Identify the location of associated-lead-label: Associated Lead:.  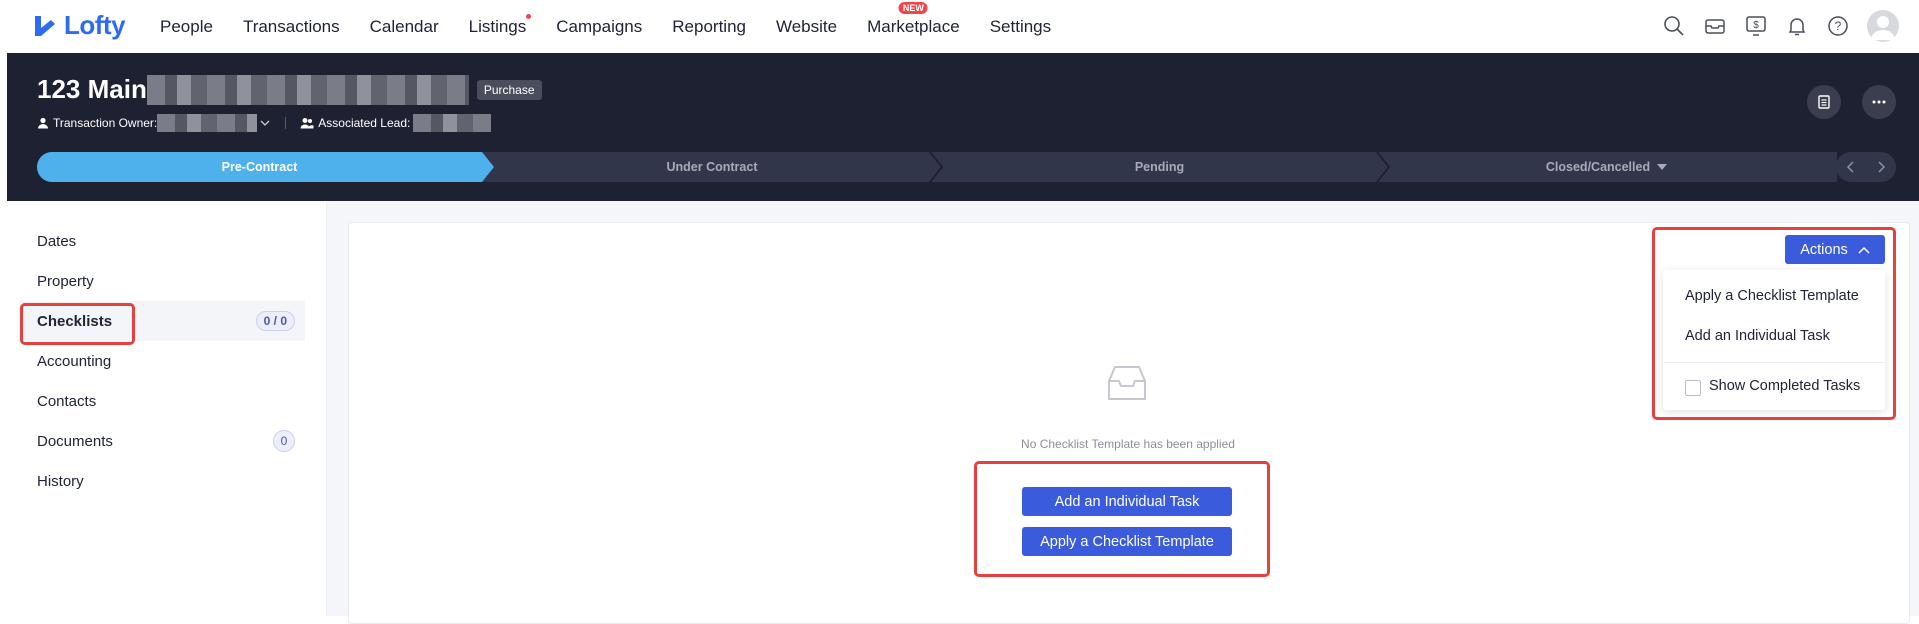
(364, 123).